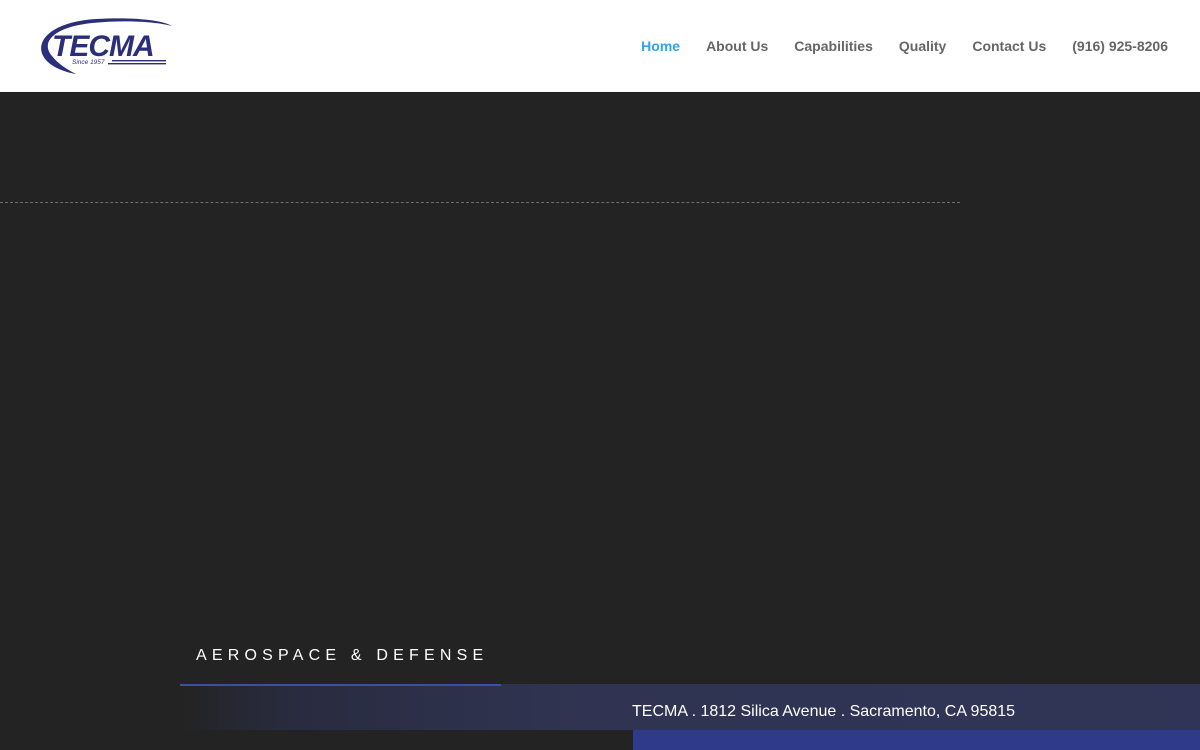 The width and height of the screenshot is (1200, 750). I want to click on nav-phone: (916) 925-8206, so click(1120, 46).